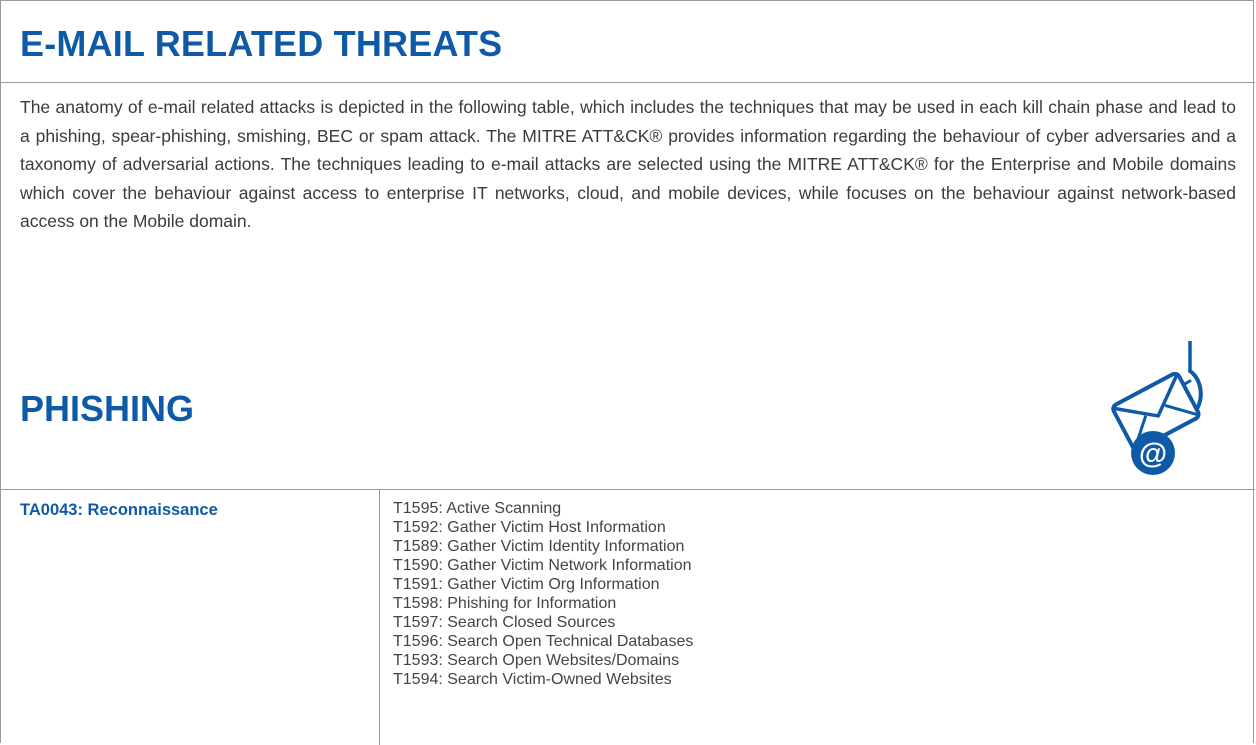 Image resolution: width=1256 pixels, height=745 pixels. Describe the element at coordinates (477, 508) in the screenshot. I see `technique-item: T1595: Active Scanning` at that location.